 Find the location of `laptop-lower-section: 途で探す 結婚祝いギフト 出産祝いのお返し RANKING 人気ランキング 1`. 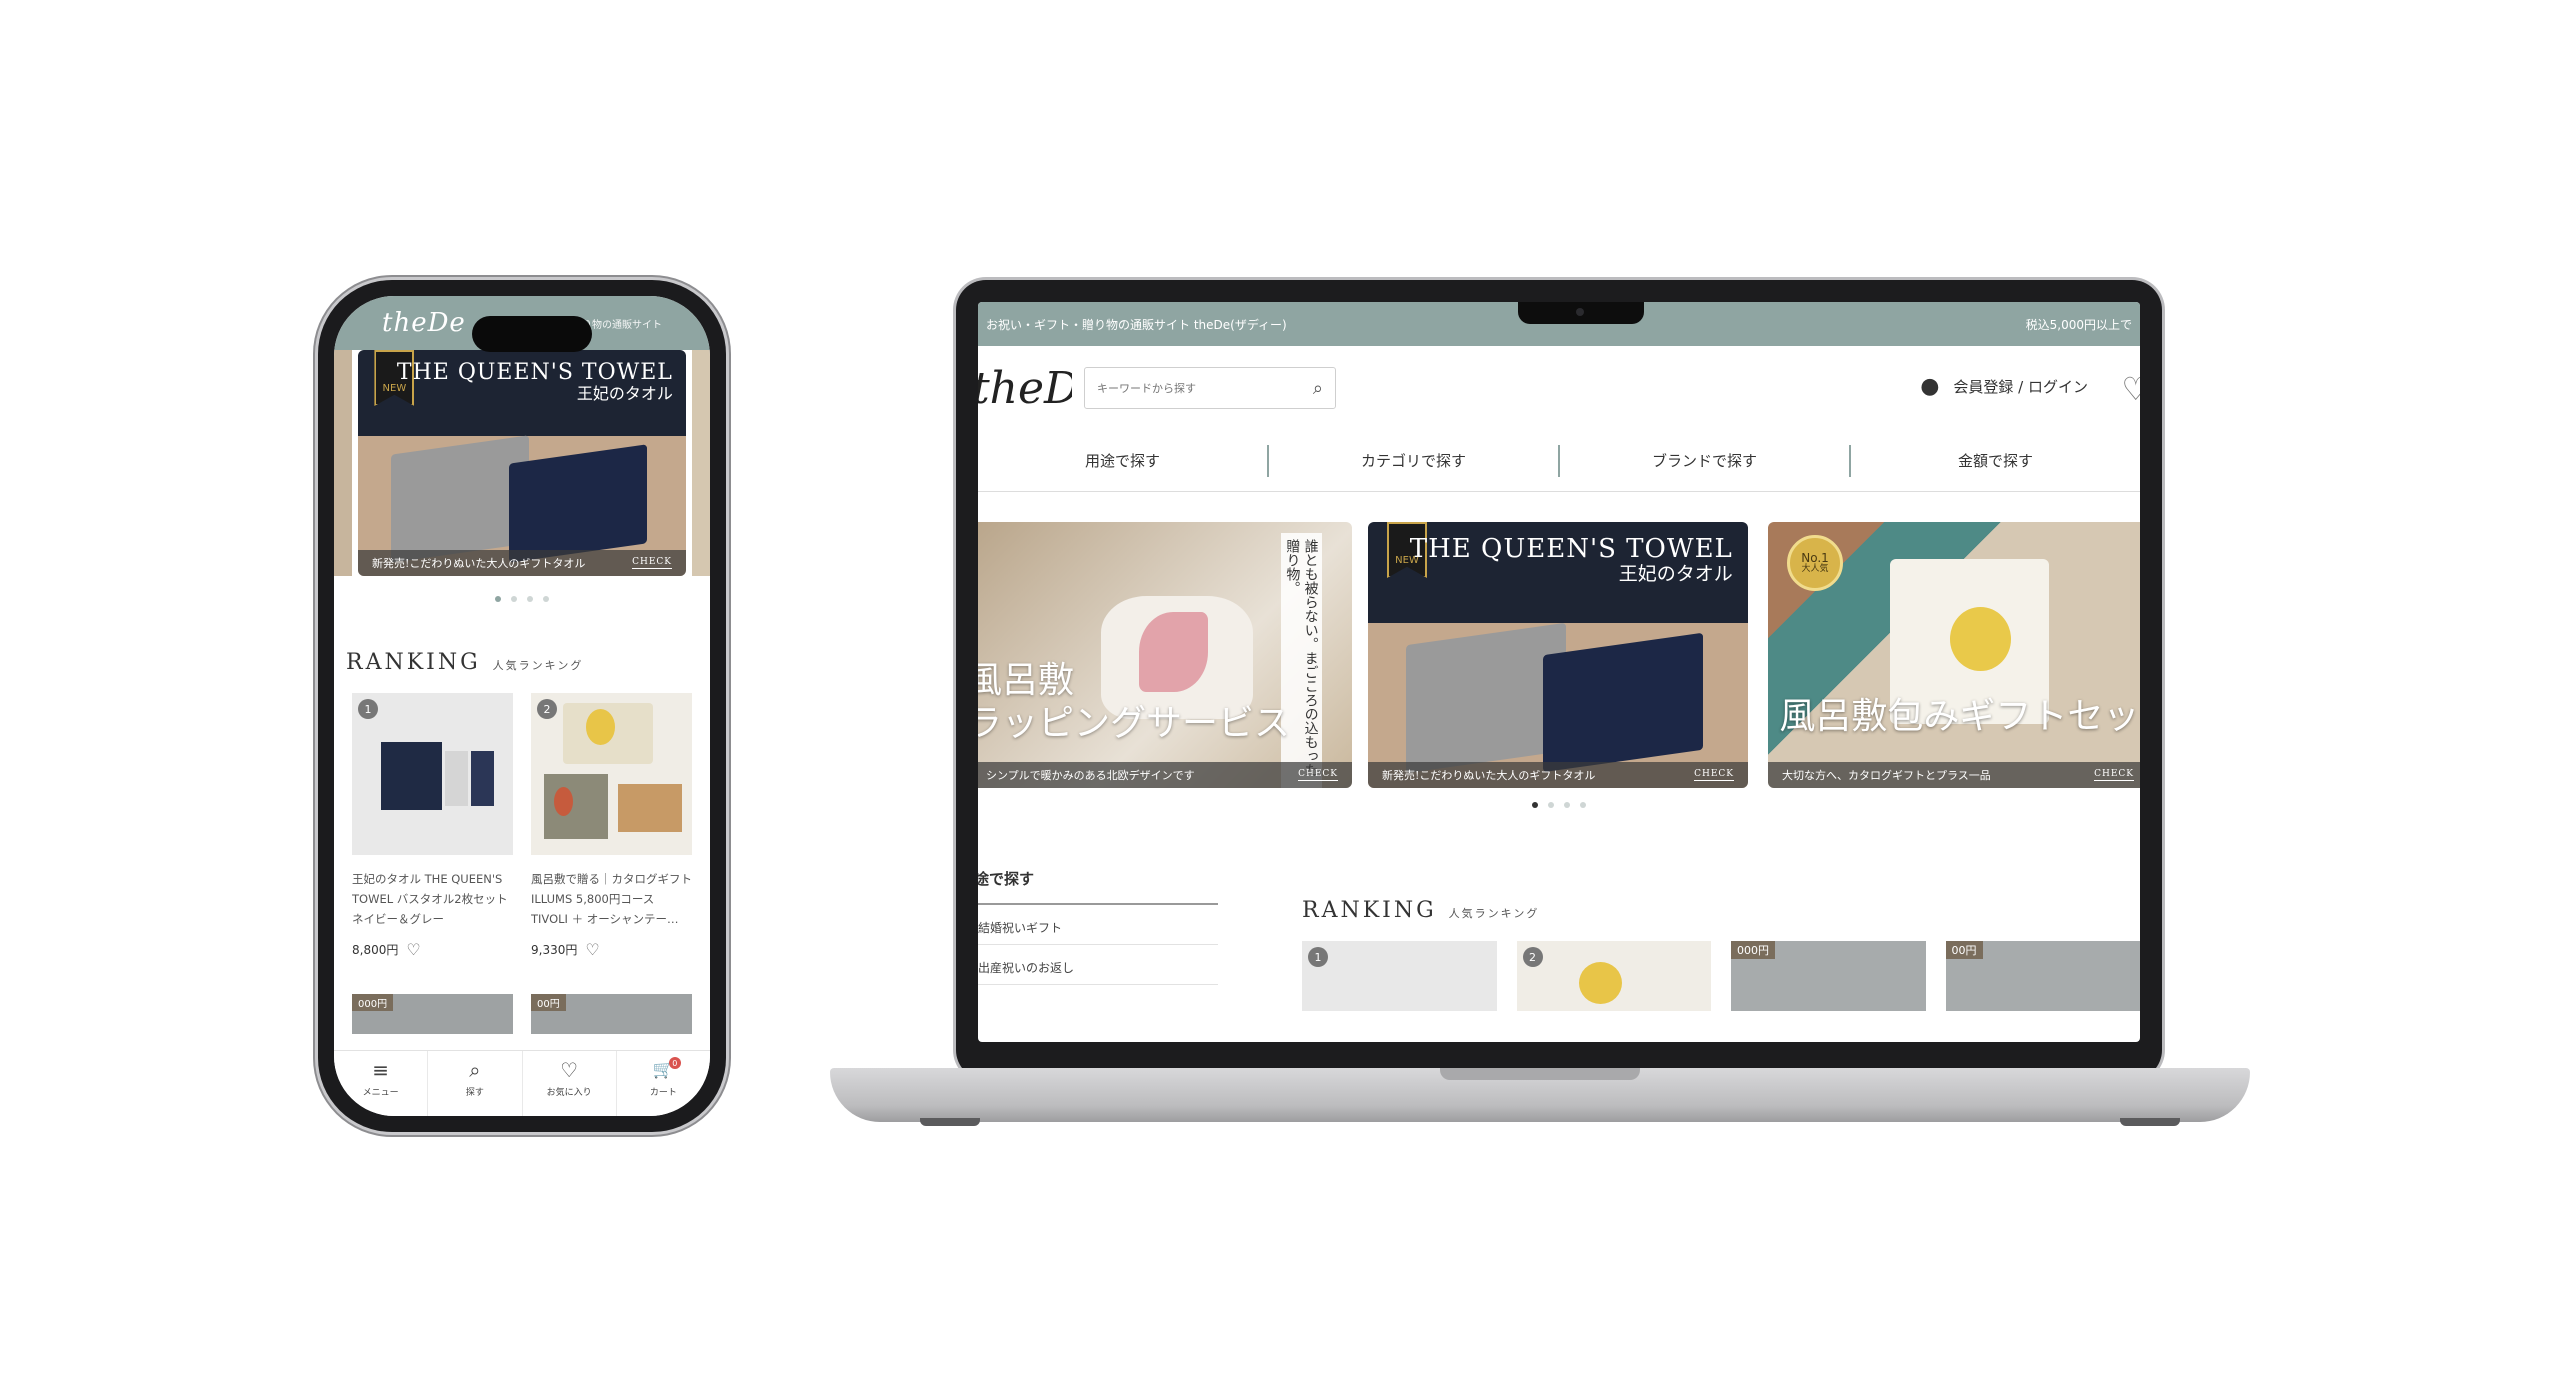

laptop-lower-section: 途で探す 結婚祝いギフト 出産祝いのお返し RANKING 人気ランキング 1 is located at coordinates (1559, 939).